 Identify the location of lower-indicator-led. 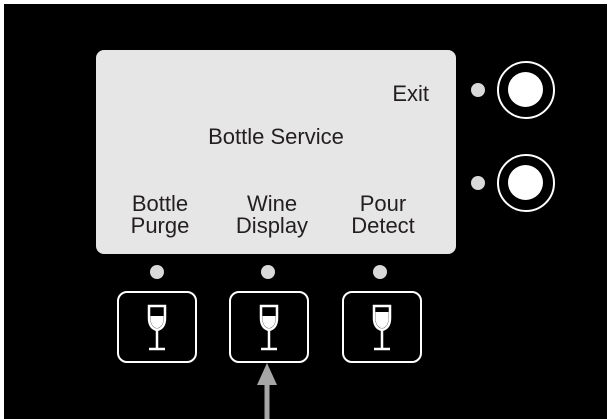
(478, 183).